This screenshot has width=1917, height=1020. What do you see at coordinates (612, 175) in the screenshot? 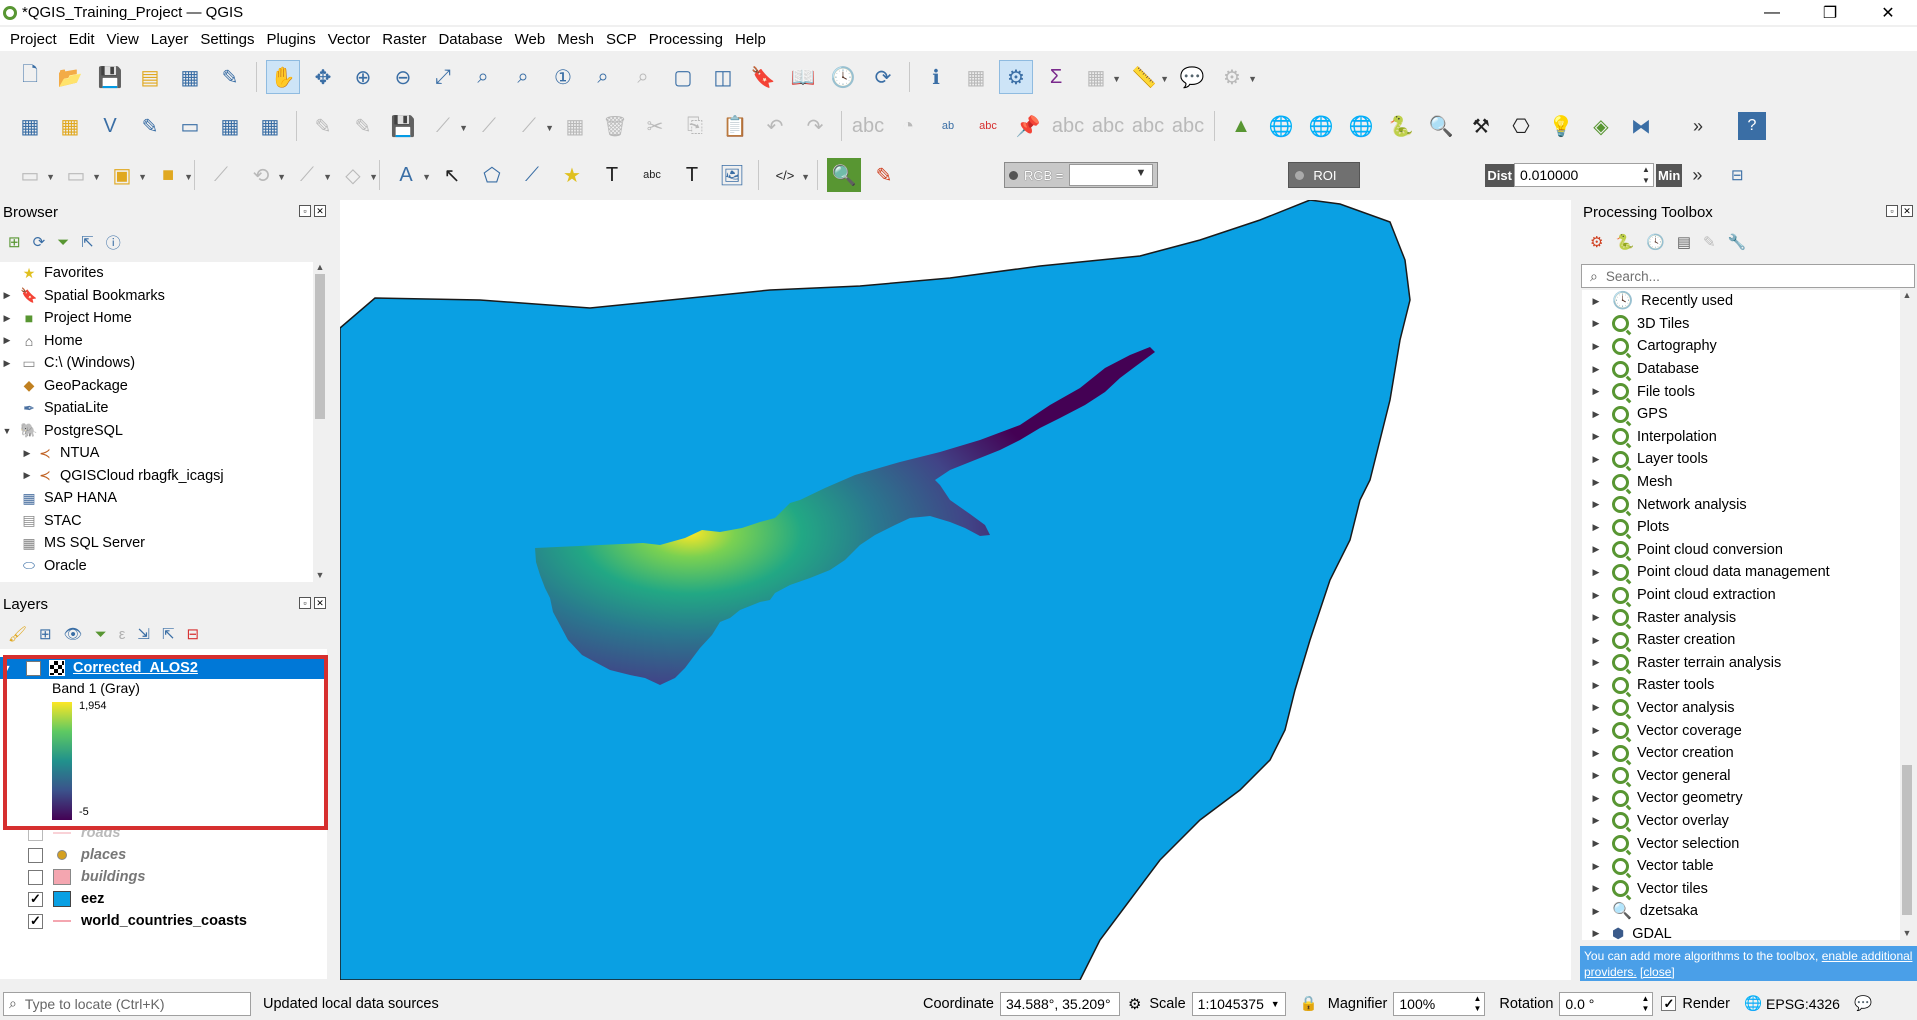
I see `text-annotation-icon: T` at bounding box center [612, 175].